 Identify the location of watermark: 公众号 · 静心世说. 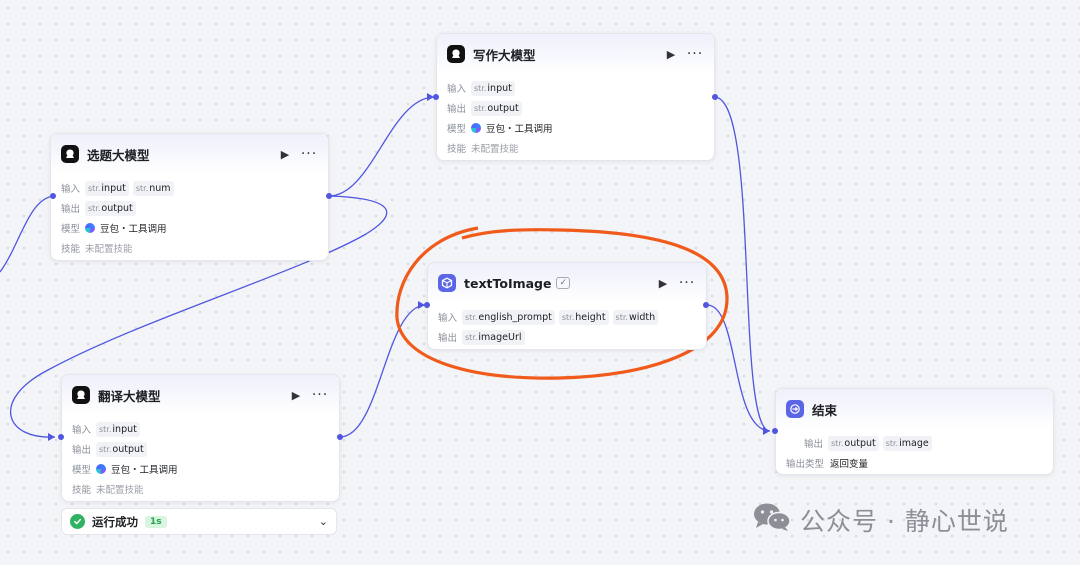
(880, 520).